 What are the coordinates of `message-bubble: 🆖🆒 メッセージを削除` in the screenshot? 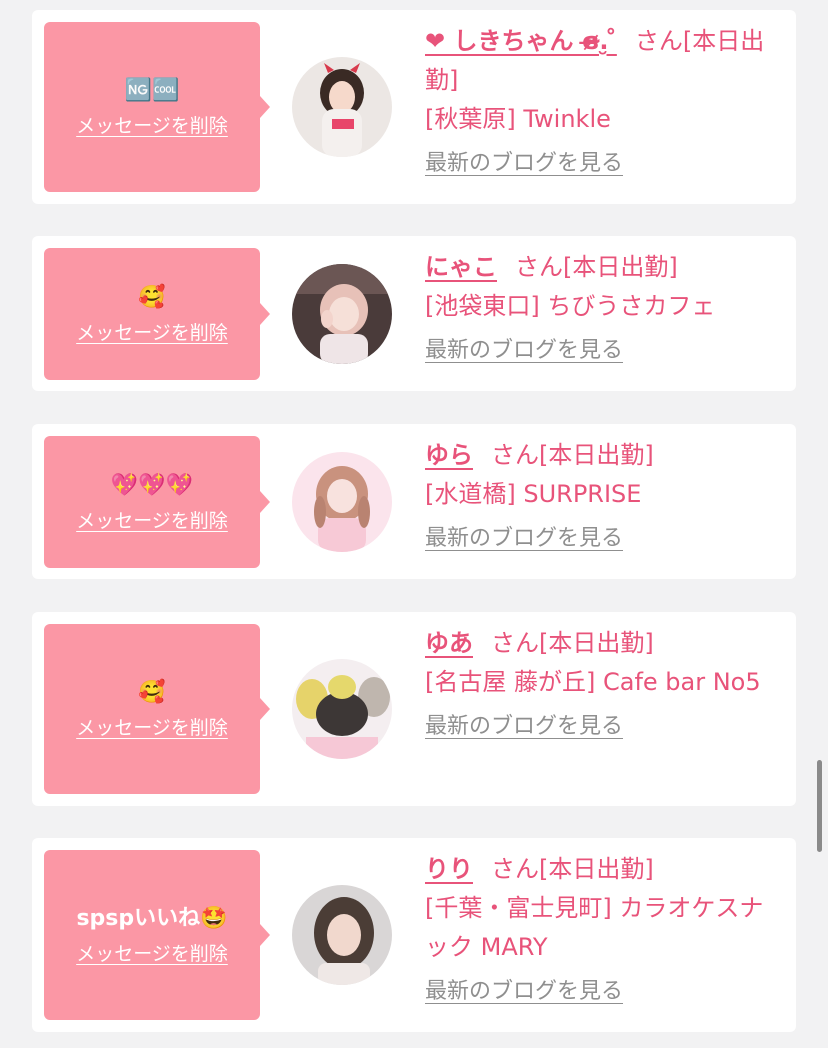 It's located at (157, 107).